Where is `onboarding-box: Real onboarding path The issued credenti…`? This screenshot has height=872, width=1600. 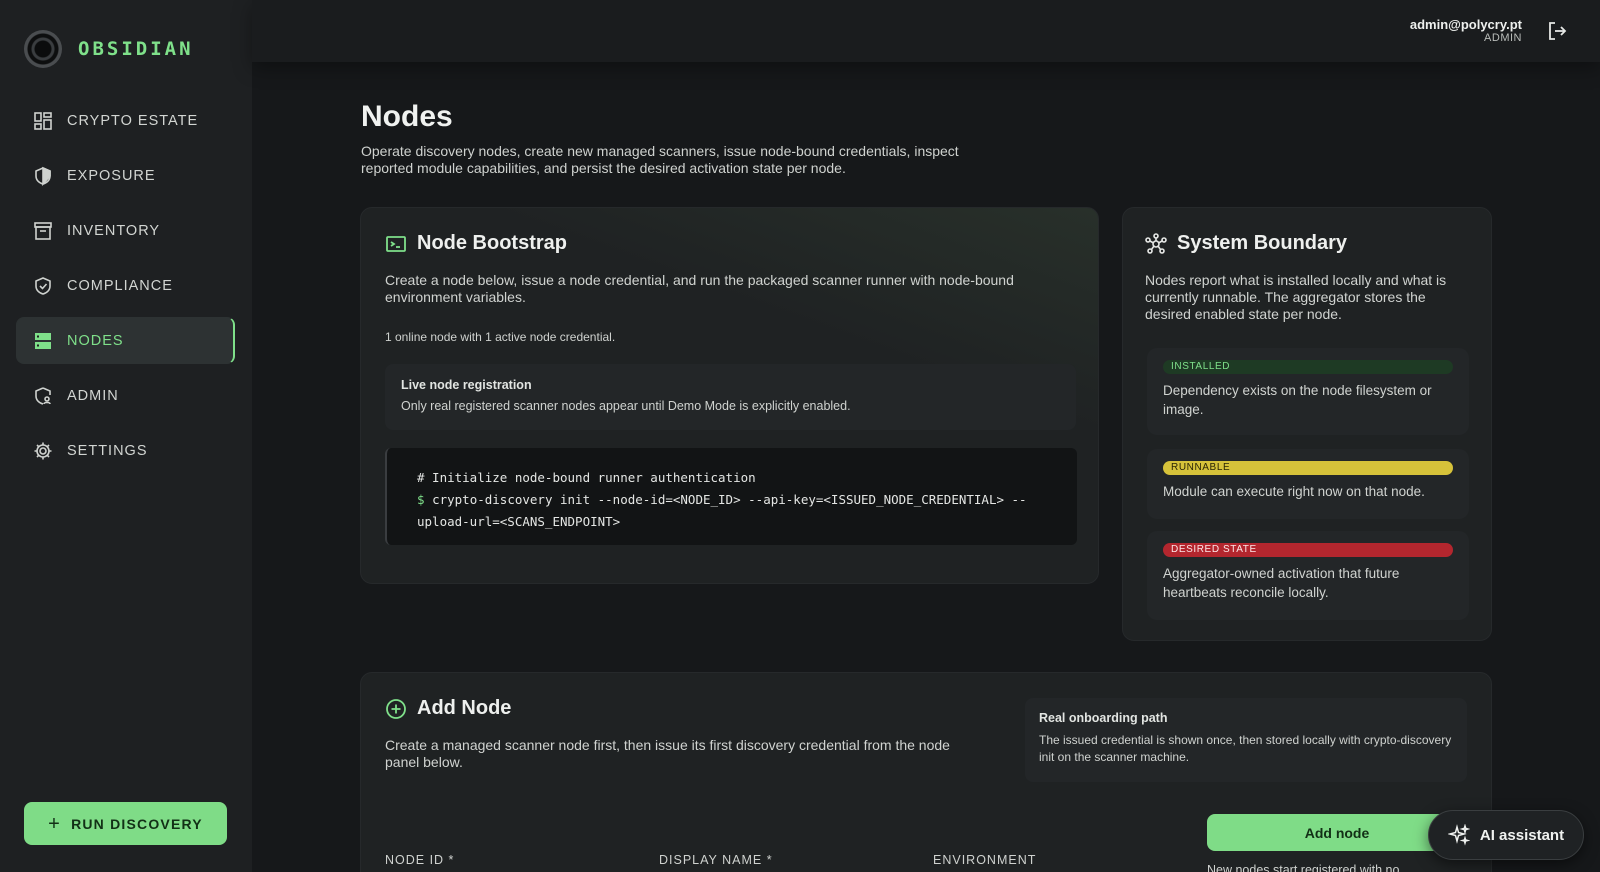
onboarding-box: Real onboarding path The issued credenti… is located at coordinates (1246, 740).